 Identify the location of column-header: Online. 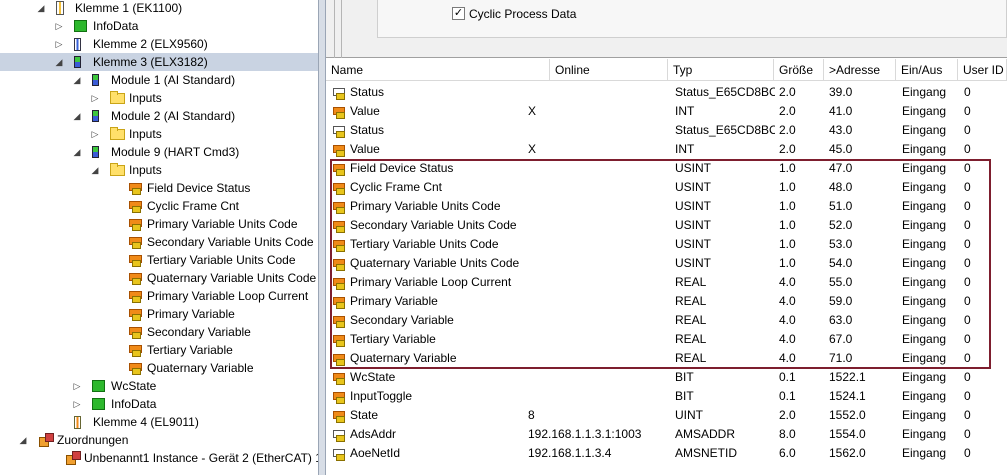
(609, 70).